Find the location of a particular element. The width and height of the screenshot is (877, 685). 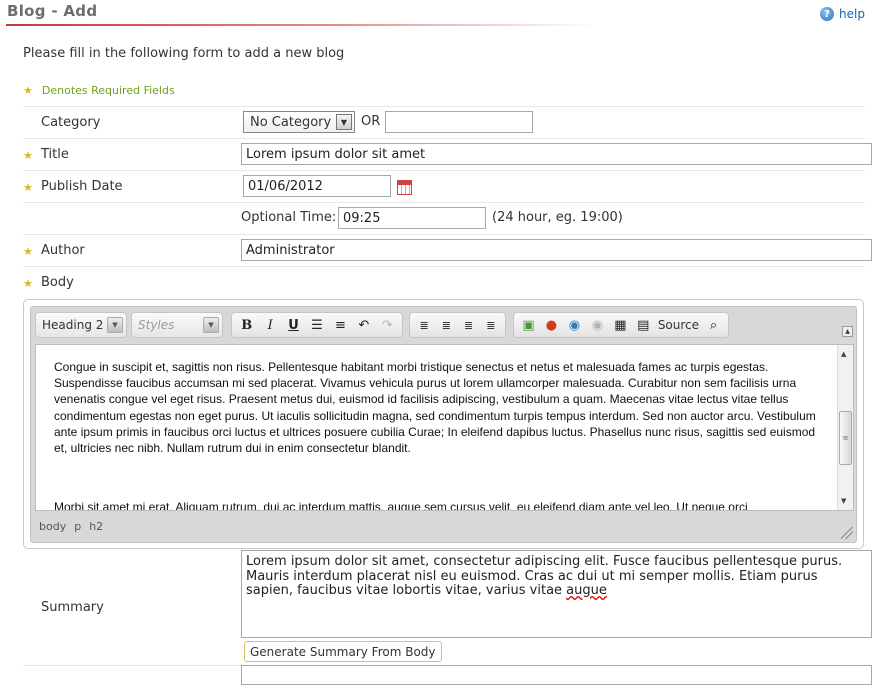

toolbar-basic-styles: B I U ☰ ≡ ↶ ↷ is located at coordinates (317, 325).